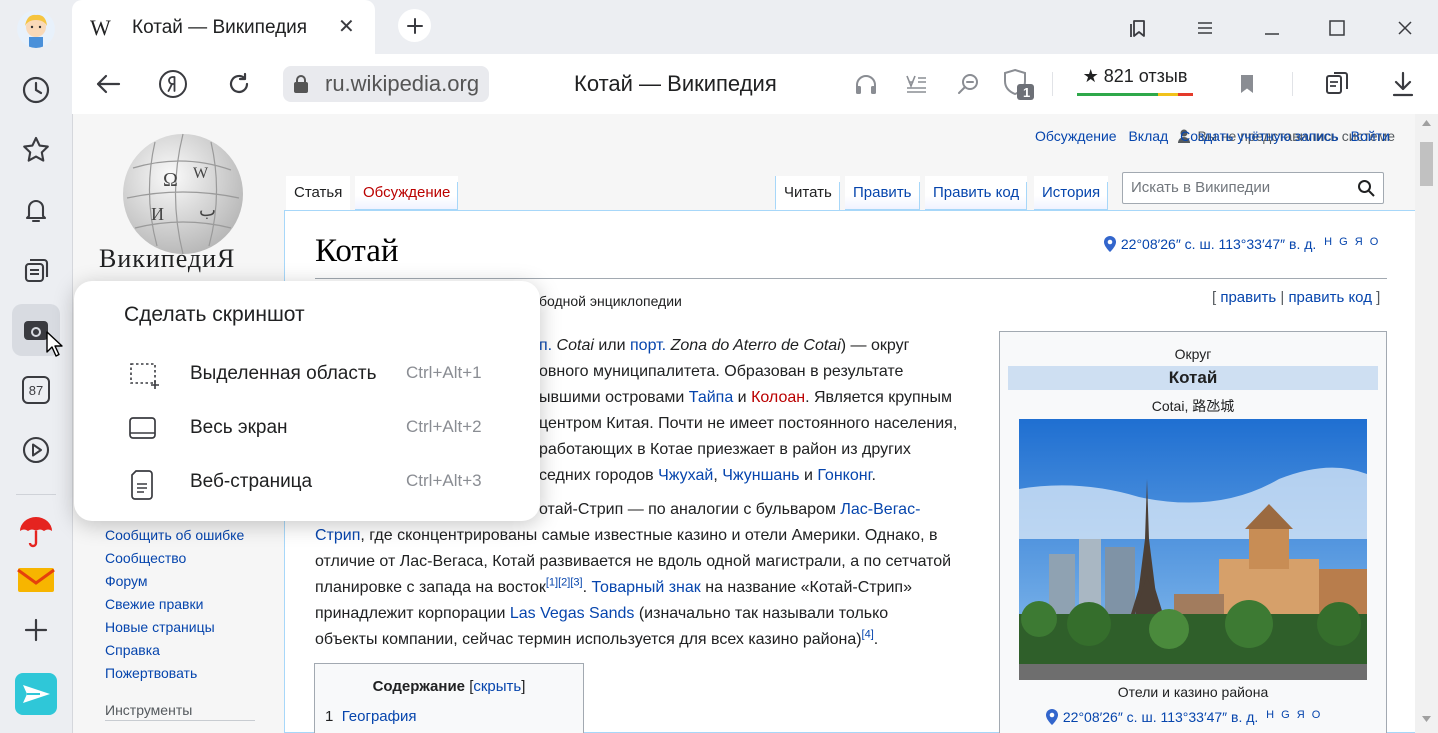 The image size is (1438, 733). Describe the element at coordinates (174, 535) in the screenshot. I see `sidebar-link-report-error: Сообщить об ошибке` at that location.